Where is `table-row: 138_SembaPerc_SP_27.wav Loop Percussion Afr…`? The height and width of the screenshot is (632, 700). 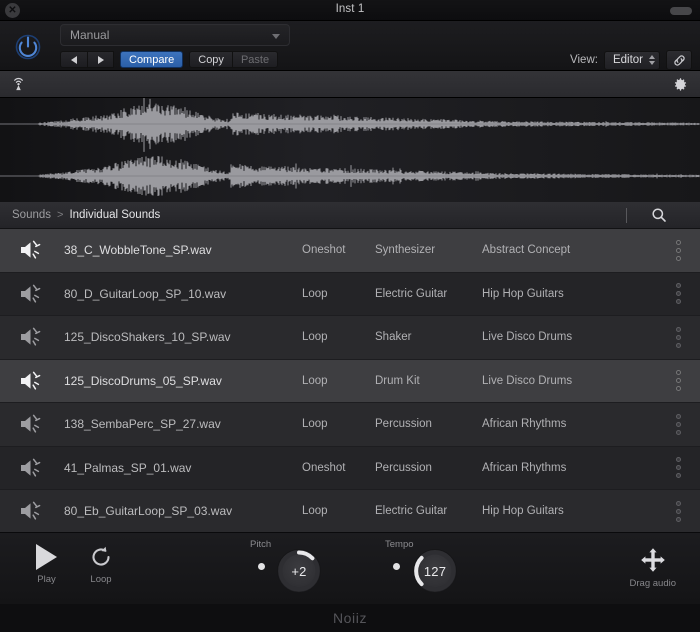
table-row: 138_SembaPerc_SP_27.wav Loop Percussion Afr… is located at coordinates (350, 425).